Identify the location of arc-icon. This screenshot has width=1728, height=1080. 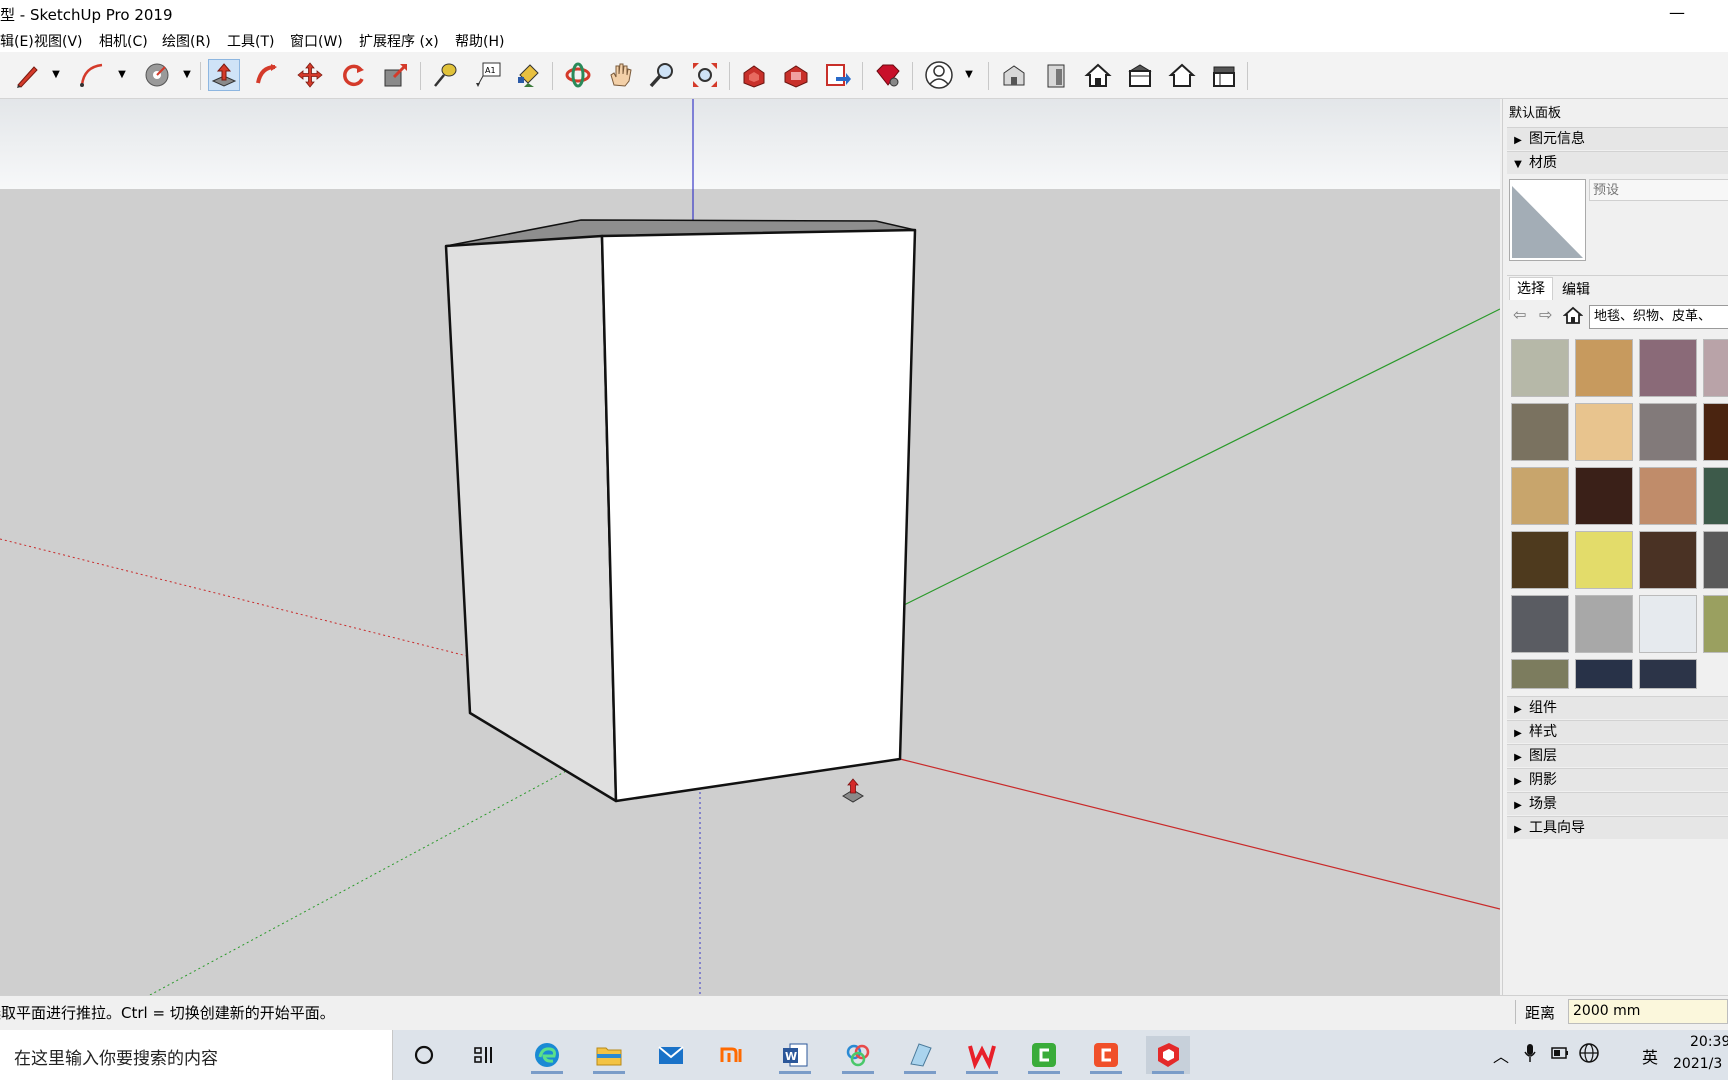
(92, 75).